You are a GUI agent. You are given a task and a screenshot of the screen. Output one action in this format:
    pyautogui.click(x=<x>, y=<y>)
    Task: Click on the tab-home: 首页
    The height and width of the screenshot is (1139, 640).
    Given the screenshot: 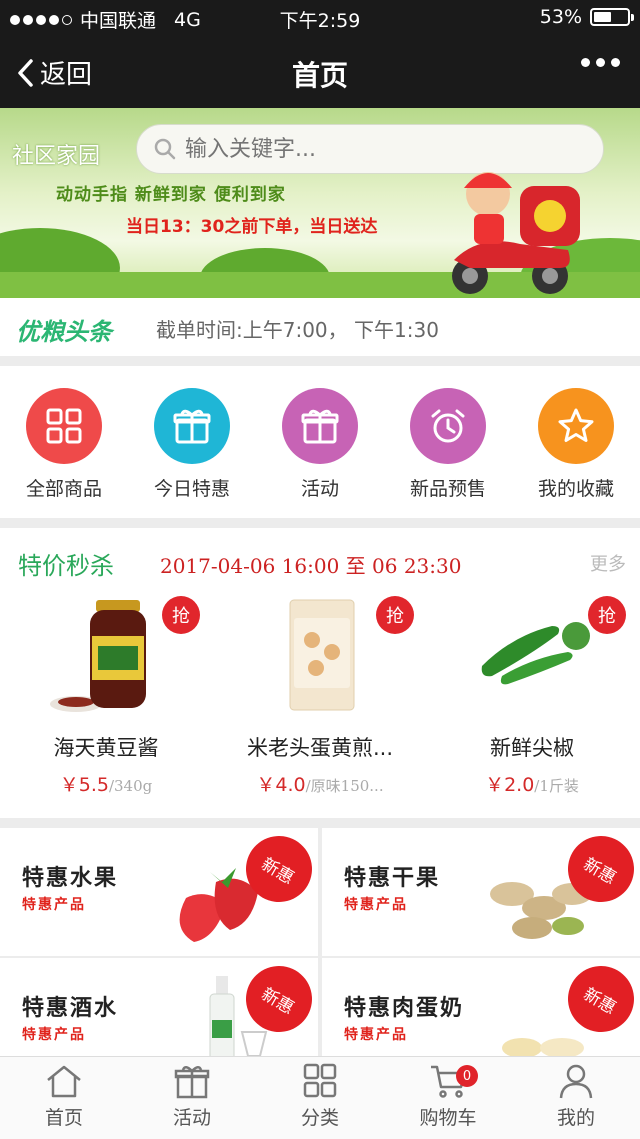 What is the action you would take?
    pyautogui.click(x=64, y=1096)
    